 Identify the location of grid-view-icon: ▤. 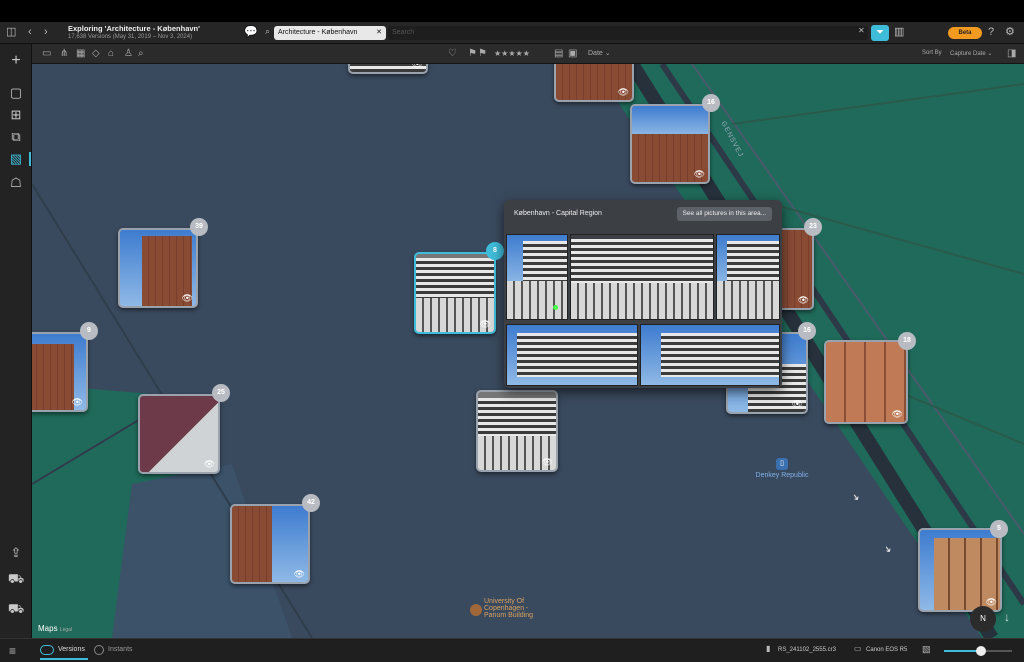
(558, 53).